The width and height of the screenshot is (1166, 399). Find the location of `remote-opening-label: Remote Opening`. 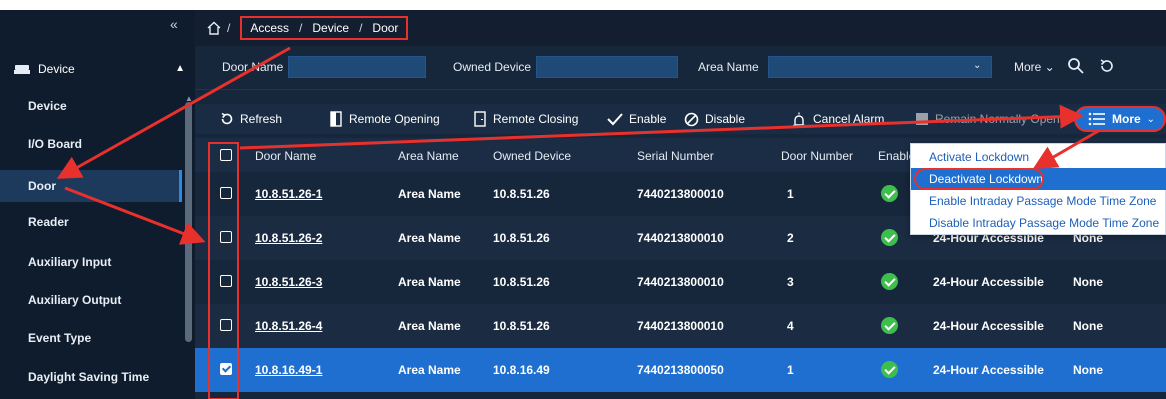

remote-opening-label: Remote Opening is located at coordinates (394, 119).